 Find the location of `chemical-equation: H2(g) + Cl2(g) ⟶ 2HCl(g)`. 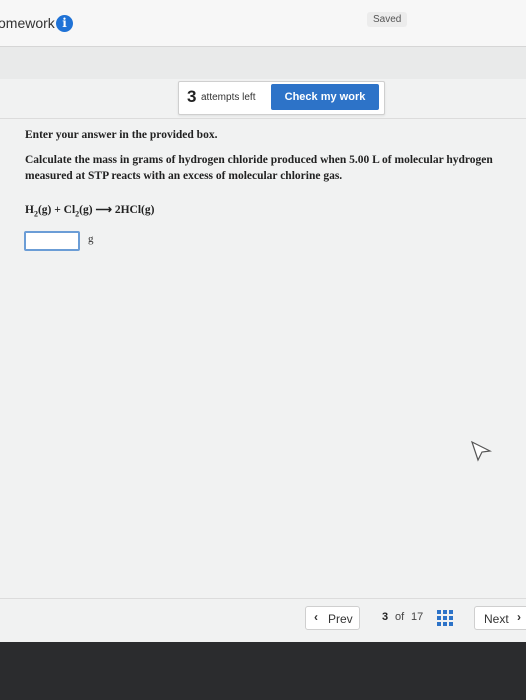

chemical-equation: H2(g) + Cl2(g) ⟶ 2HCl(g) is located at coordinates (89, 210).